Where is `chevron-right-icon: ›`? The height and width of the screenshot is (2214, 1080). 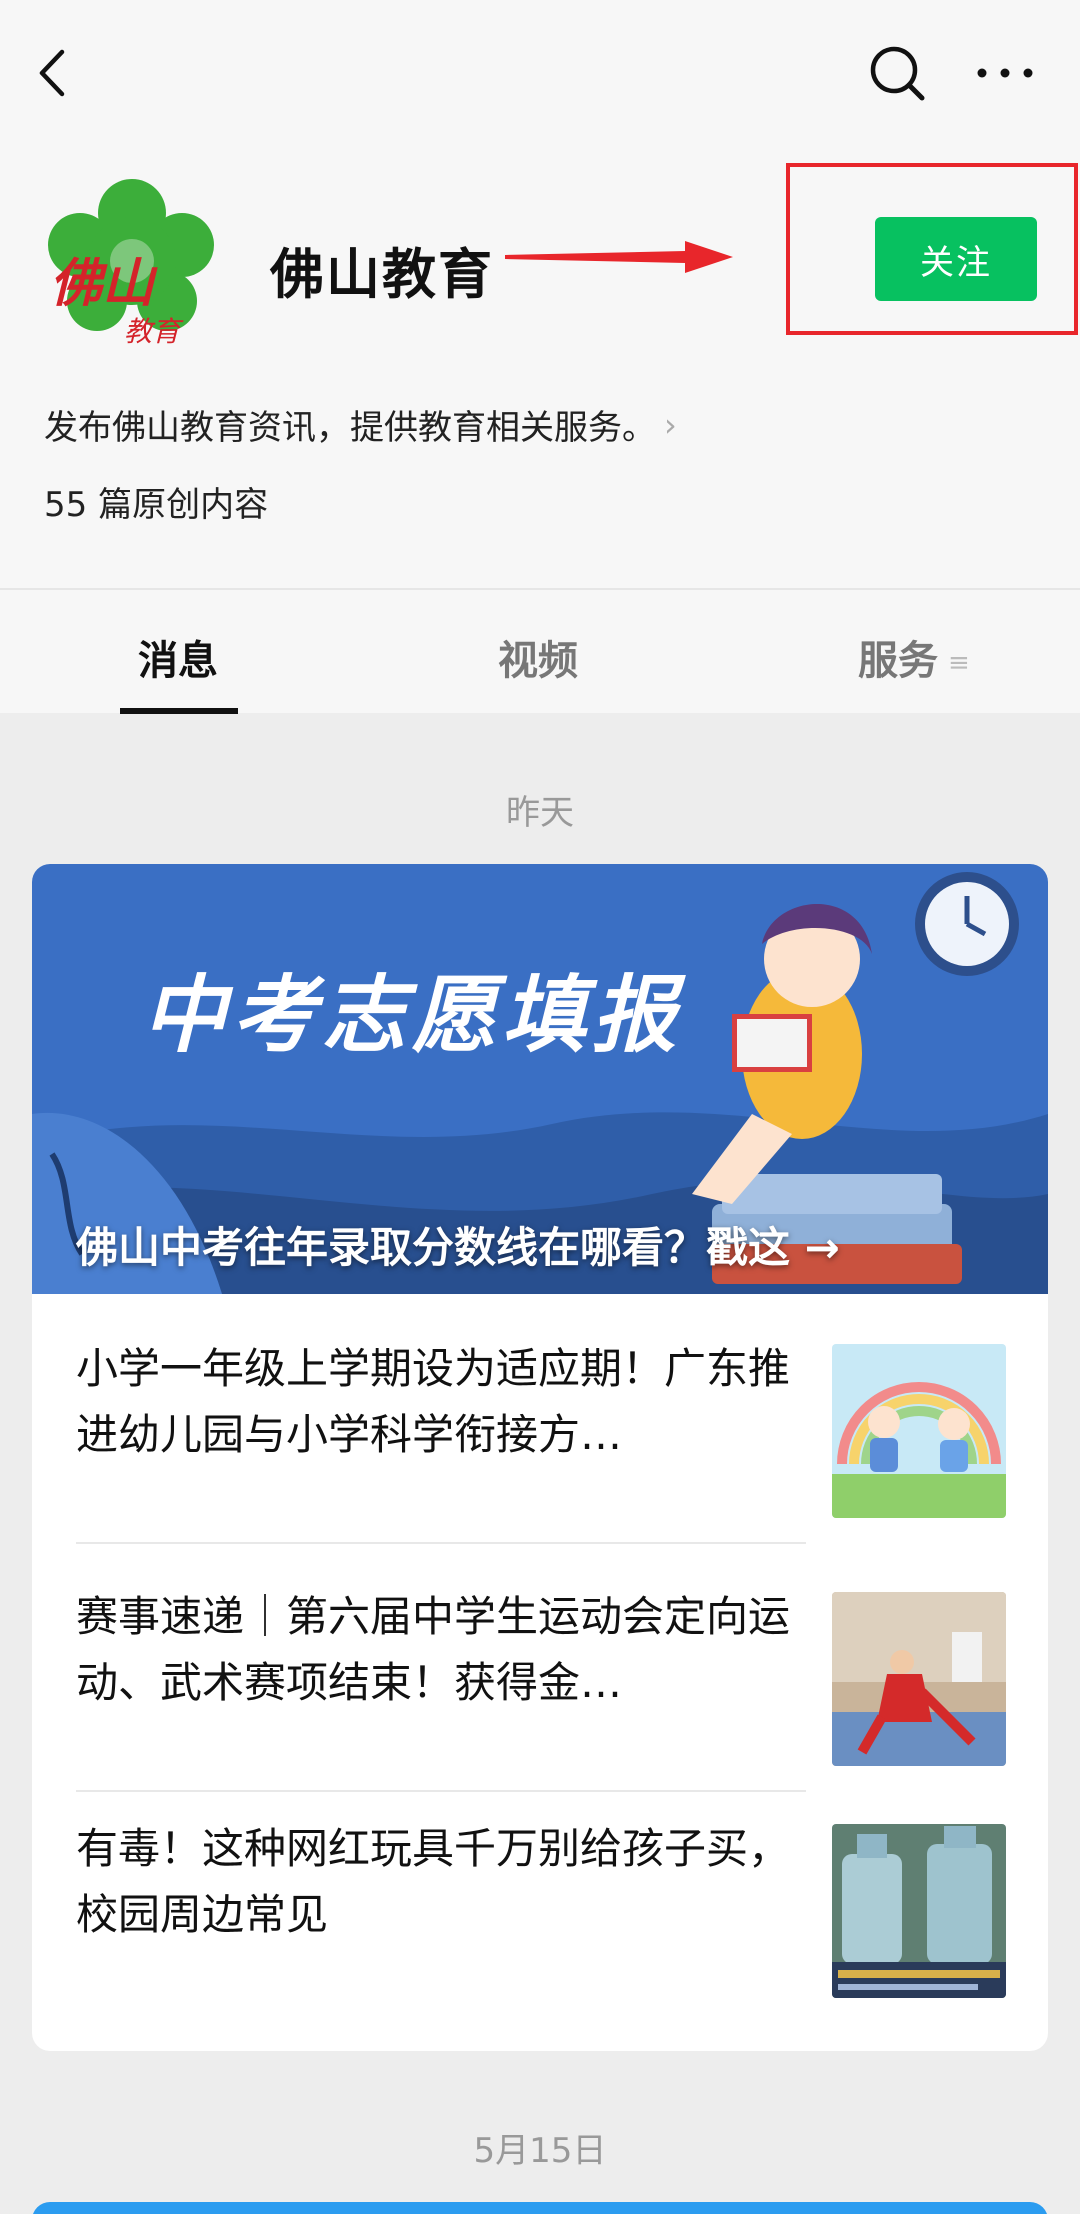
chevron-right-icon: › is located at coordinates (670, 424).